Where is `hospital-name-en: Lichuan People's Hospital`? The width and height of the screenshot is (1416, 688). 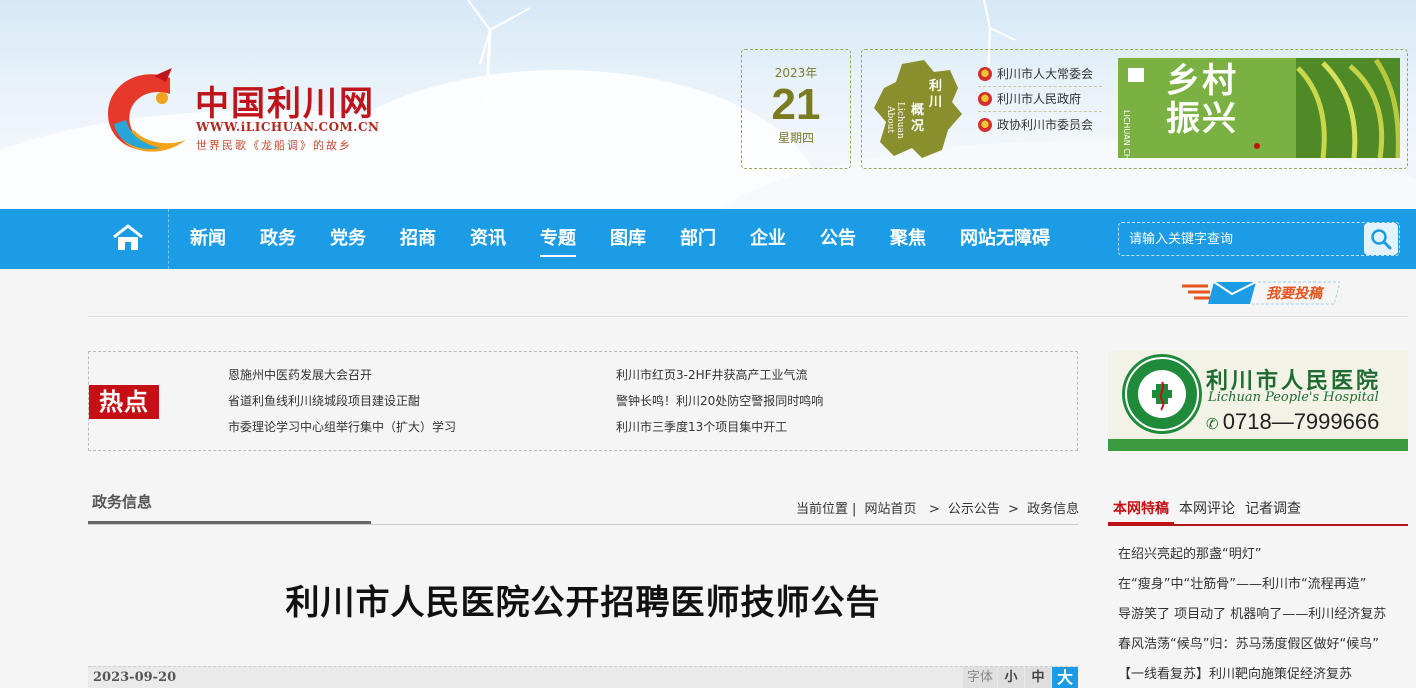
hospital-name-en: Lichuan People's Hospital is located at coordinates (1293, 397).